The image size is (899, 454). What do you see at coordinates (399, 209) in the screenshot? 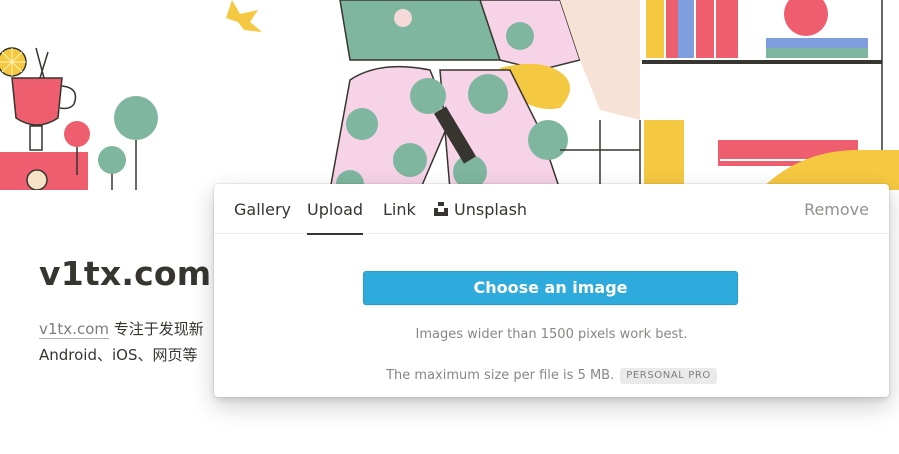
I see `tab-link: Link` at bounding box center [399, 209].